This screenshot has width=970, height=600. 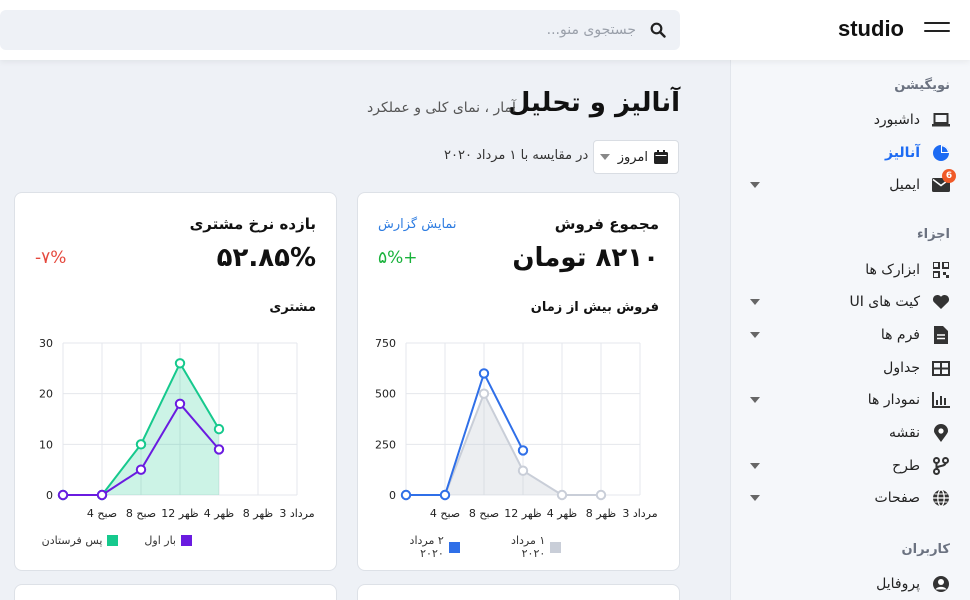 I want to click on sidebar-item-map: نقشه, so click(x=850, y=433).